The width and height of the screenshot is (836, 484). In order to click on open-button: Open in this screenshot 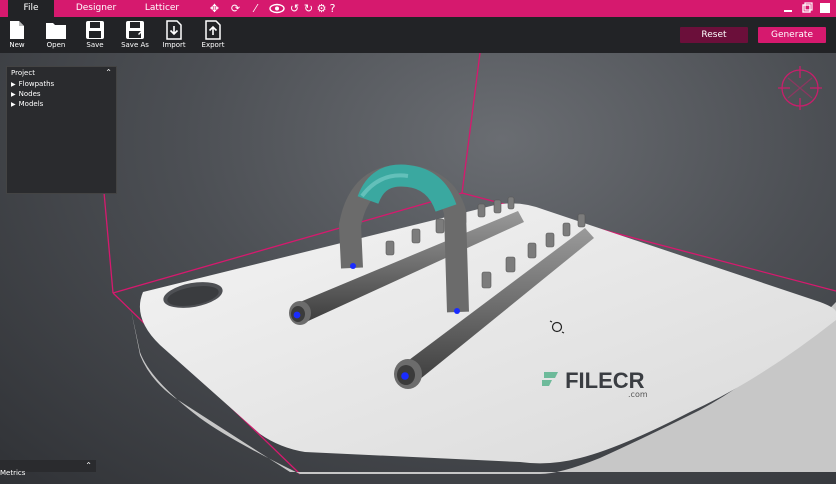, I will do `click(56, 35)`.